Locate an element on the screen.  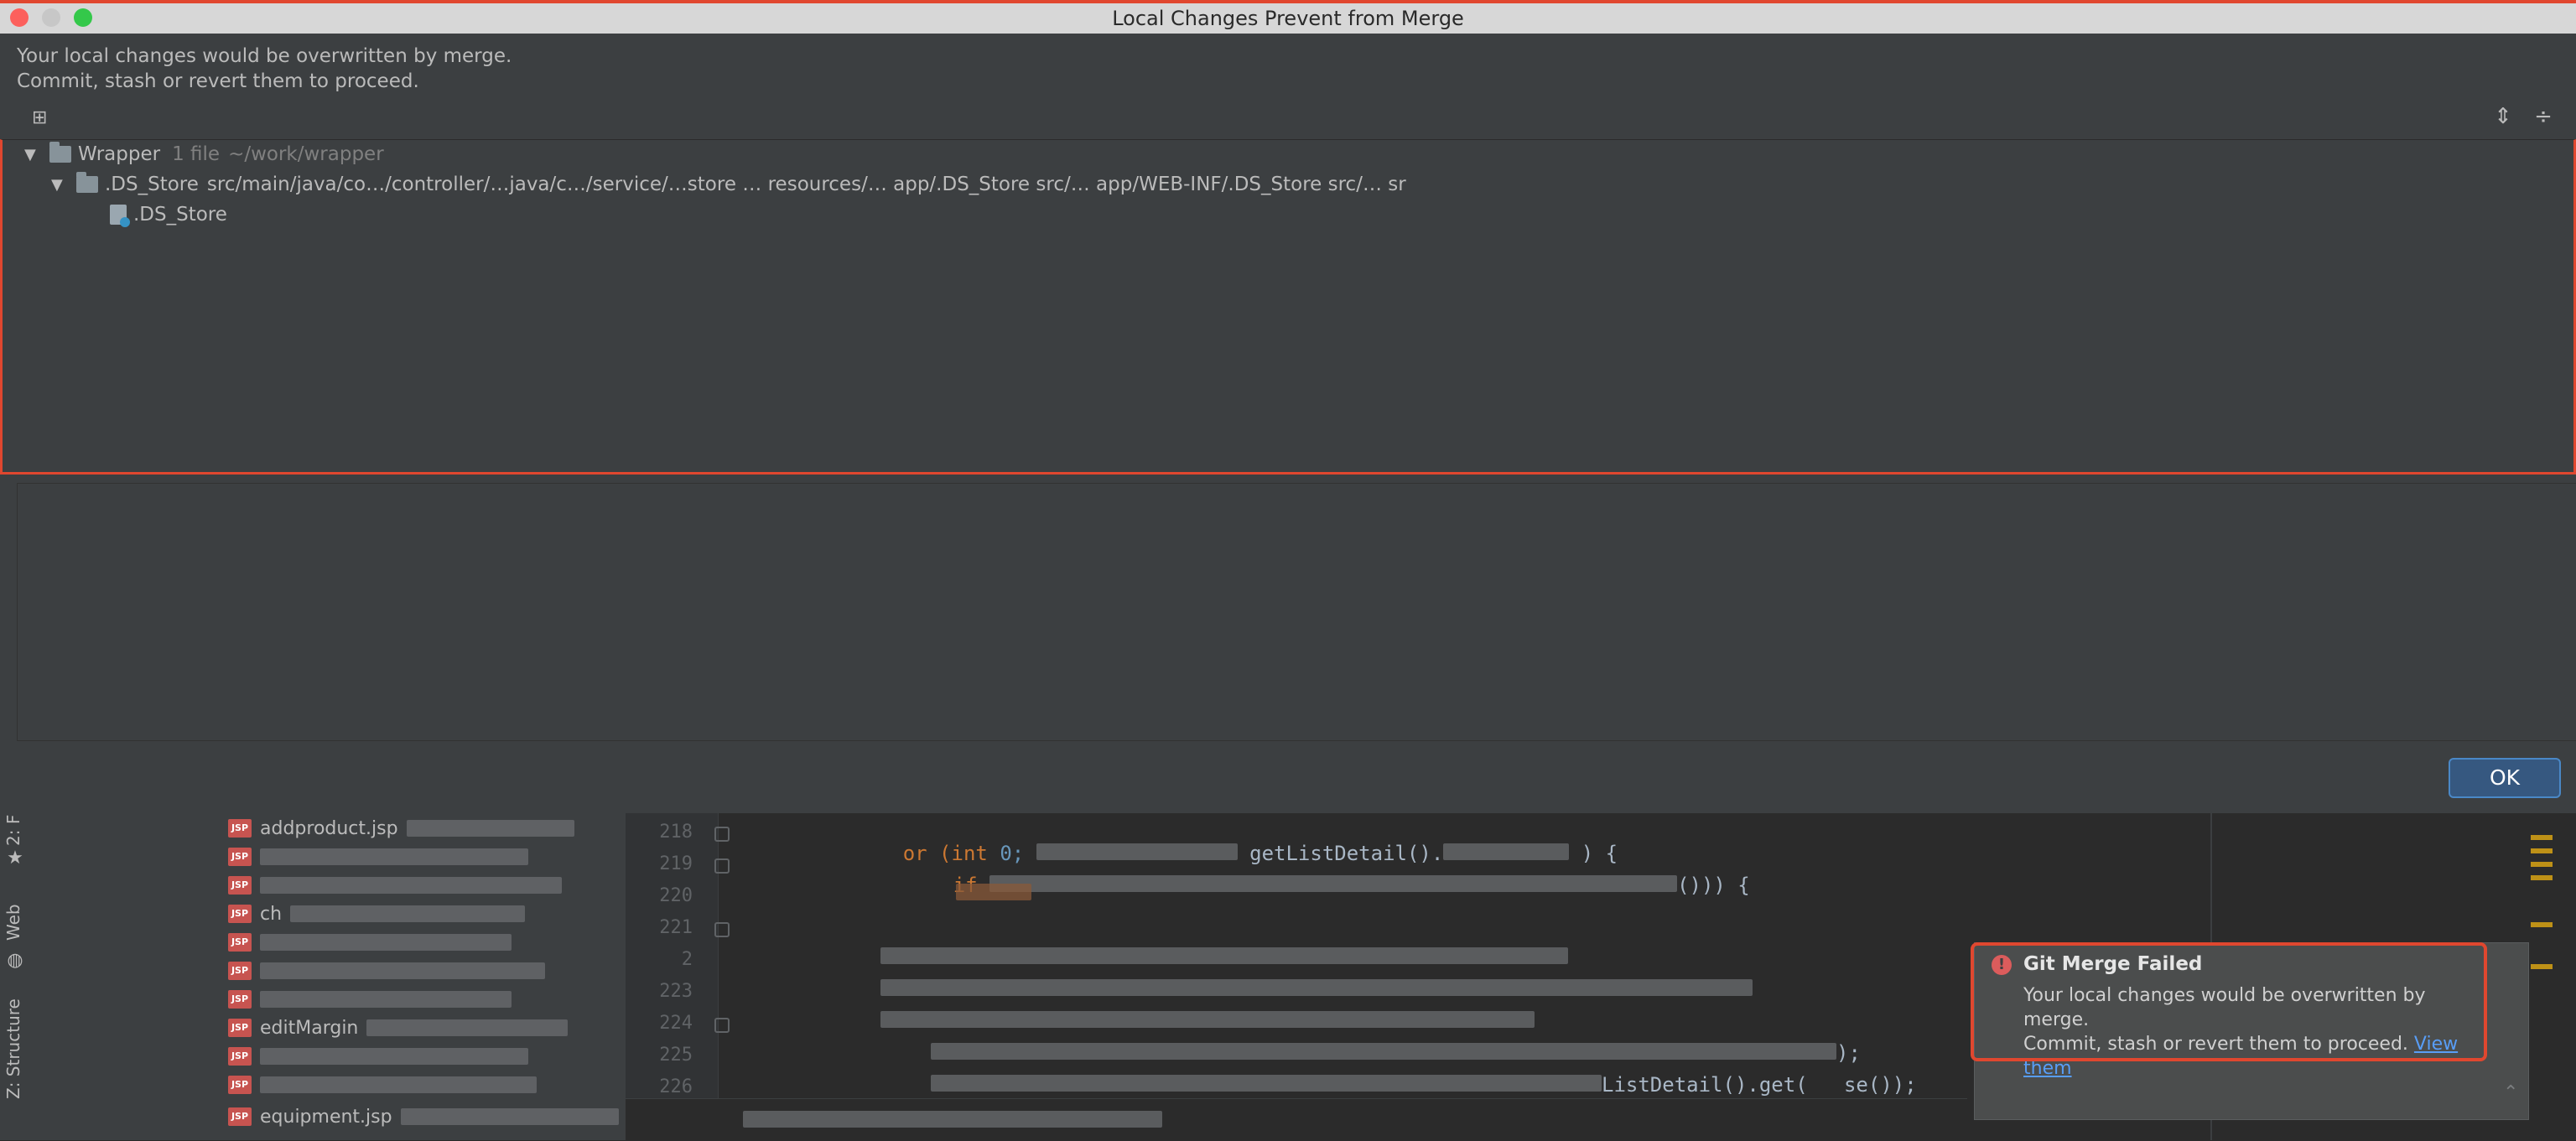
dialog-title: Local Changes Prevent from Merge is located at coordinates (1288, 18).